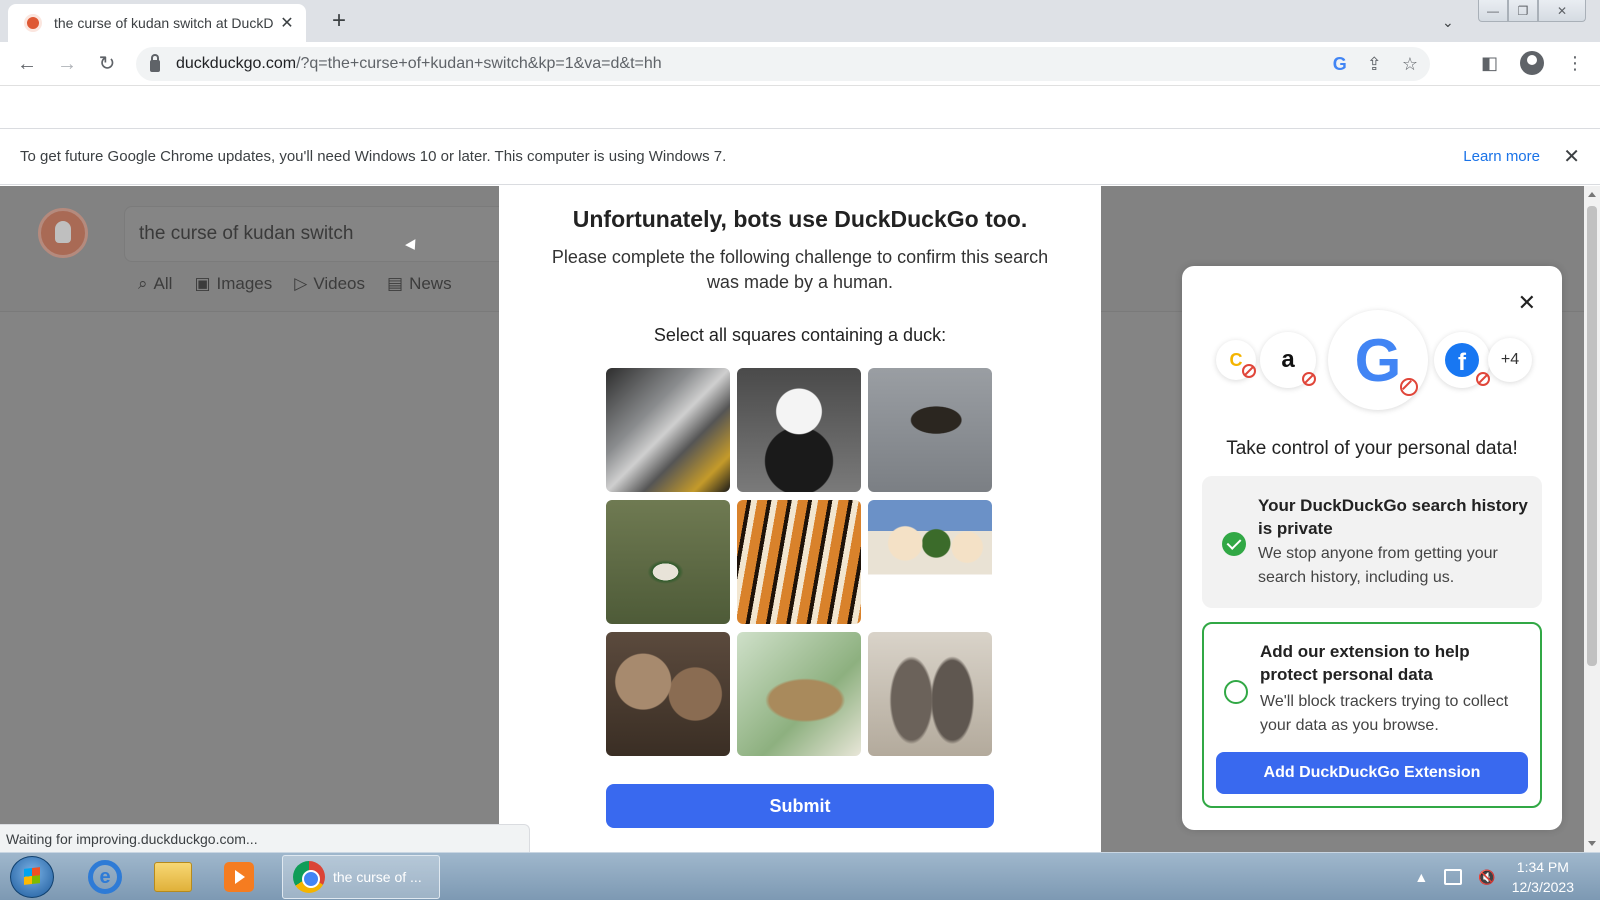 The image size is (1600, 900). I want to click on search-icon: ⌕, so click(143, 283).